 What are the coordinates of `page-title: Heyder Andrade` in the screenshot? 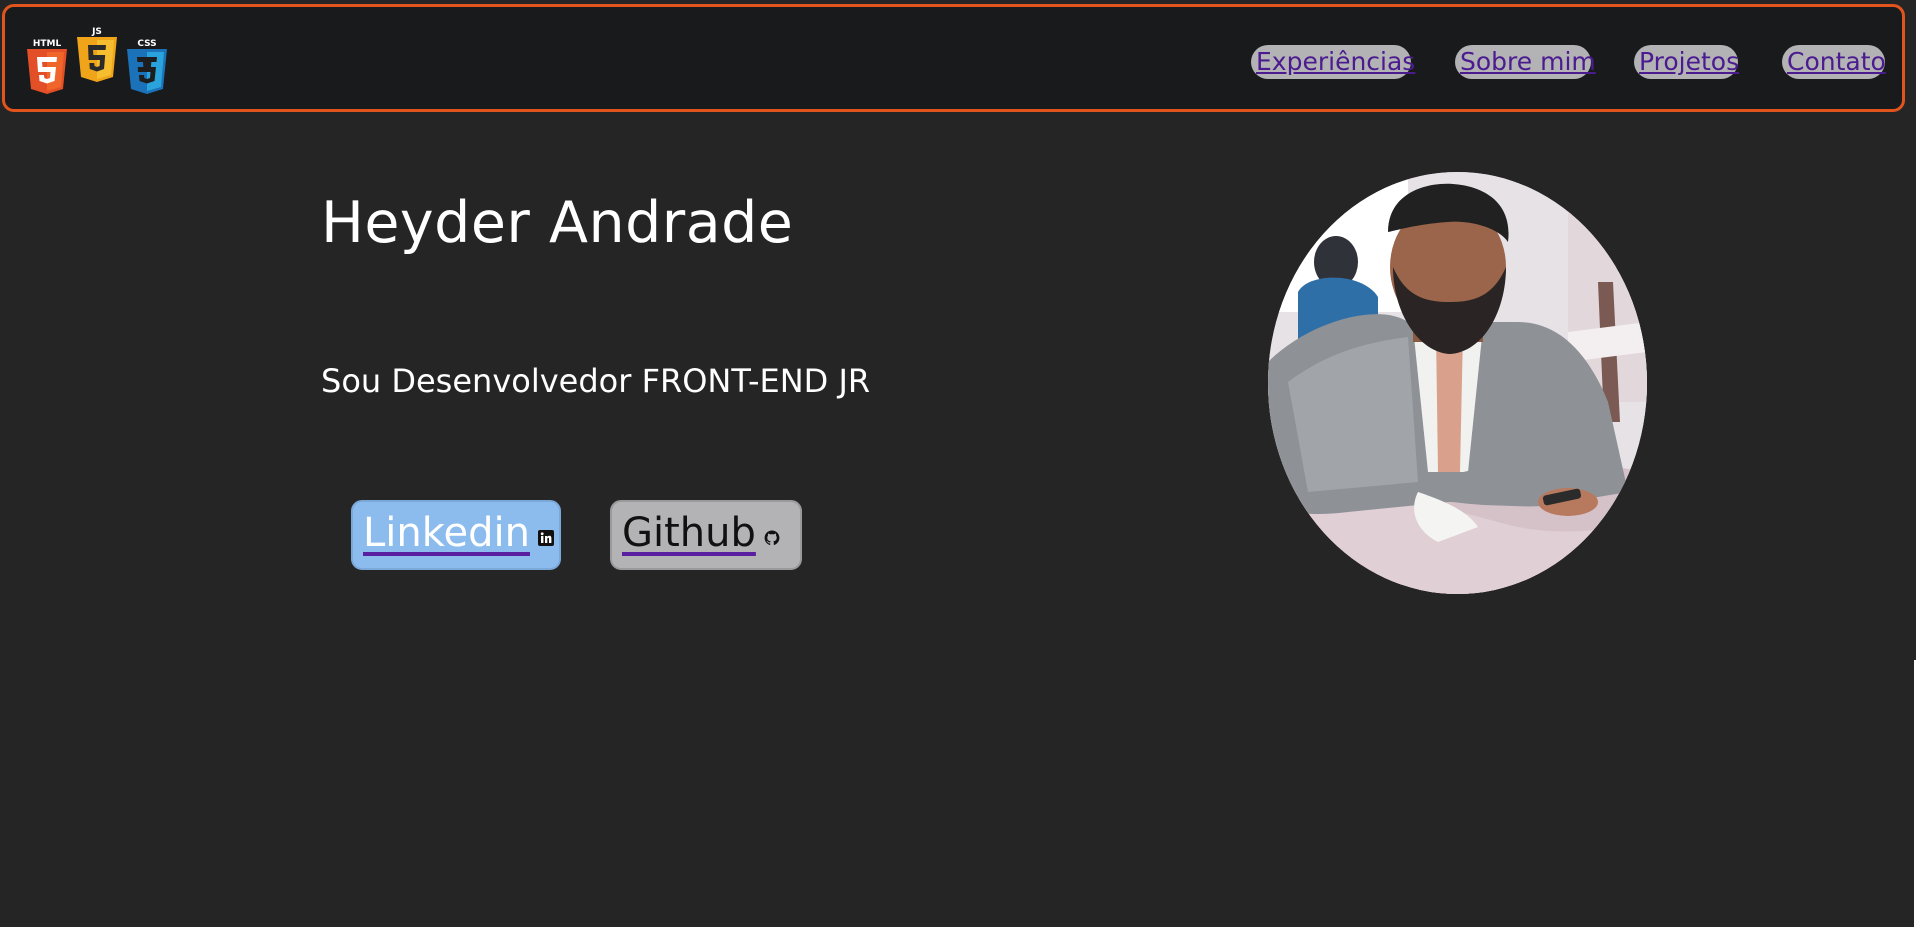 It's located at (557, 223).